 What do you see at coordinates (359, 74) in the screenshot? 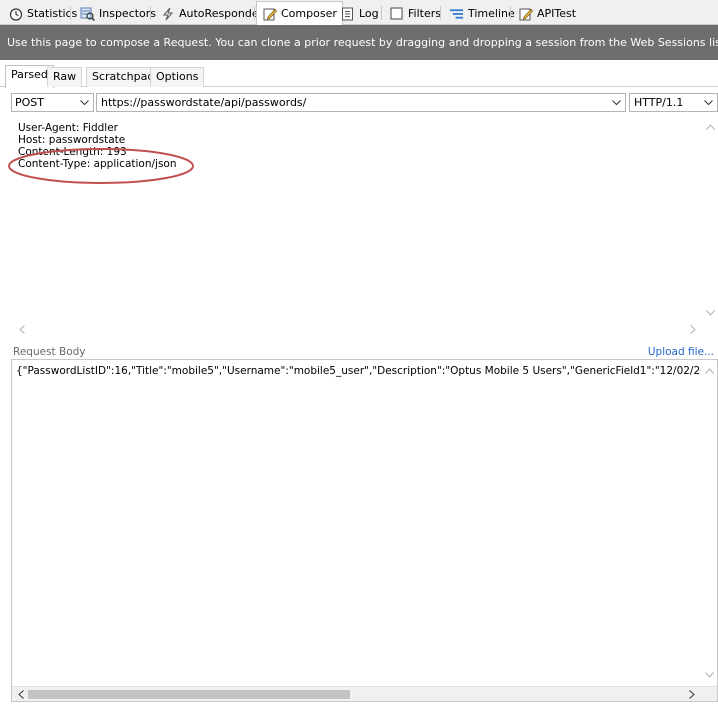
I see `composer-subtab-strip: Parsed Raw Scratchpad Options` at bounding box center [359, 74].